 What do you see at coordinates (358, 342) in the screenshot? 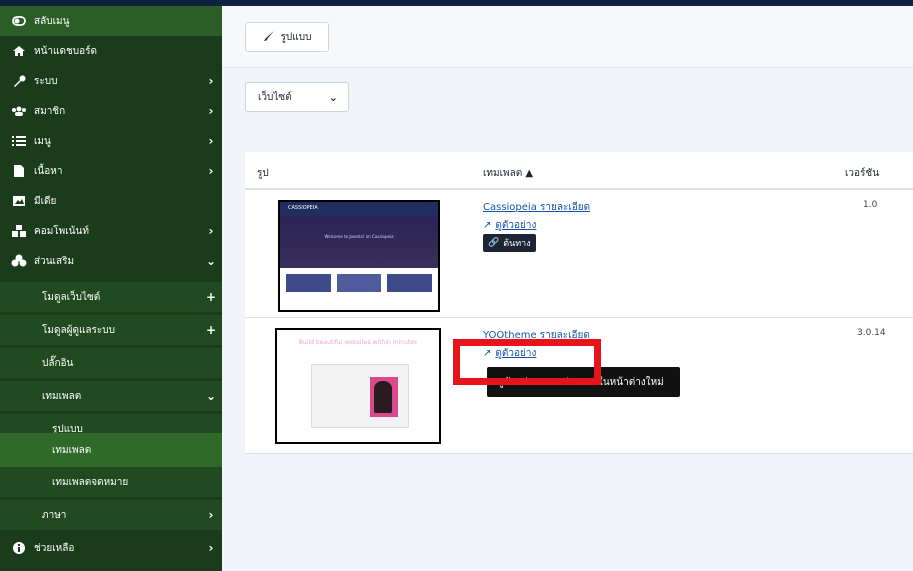
I see `thumb-headline: Build beautiful websites within minutes` at bounding box center [358, 342].